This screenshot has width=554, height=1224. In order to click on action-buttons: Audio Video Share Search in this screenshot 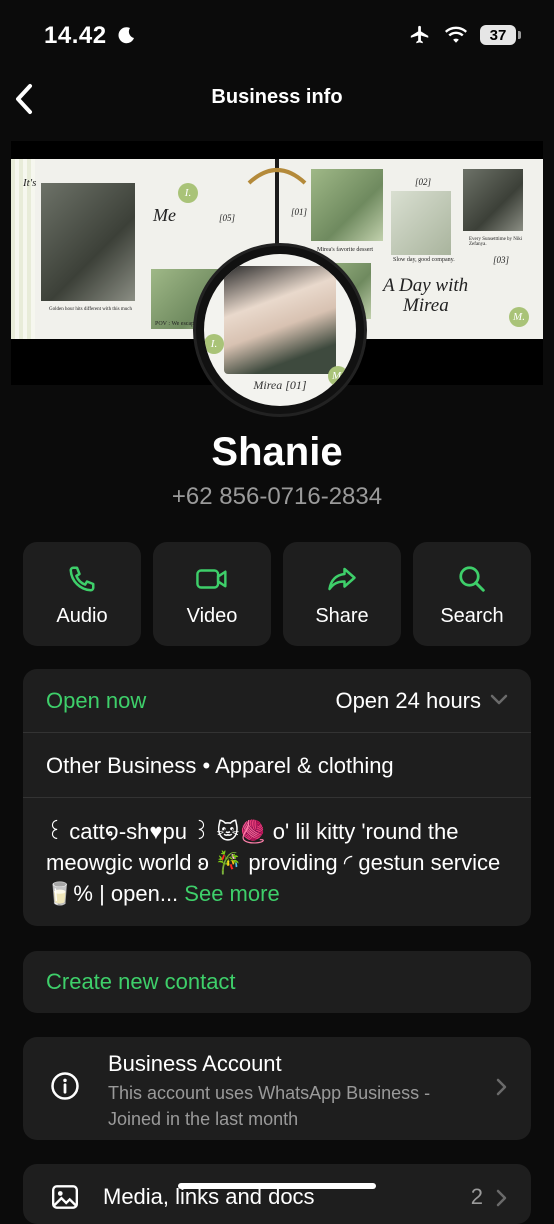, I will do `click(277, 594)`.